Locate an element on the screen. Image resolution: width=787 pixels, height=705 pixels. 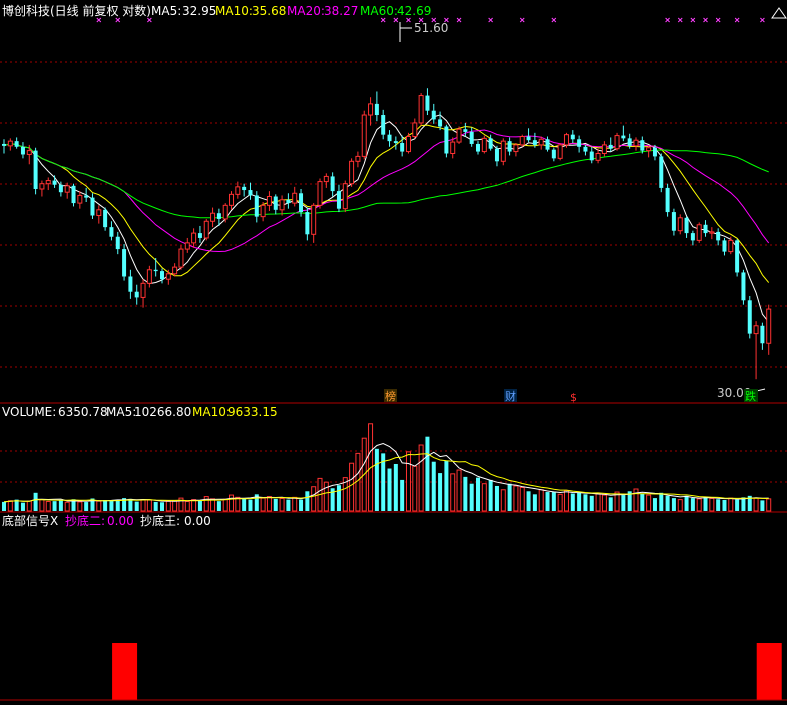
bang-marker: 榜 is located at coordinates (390, 396).